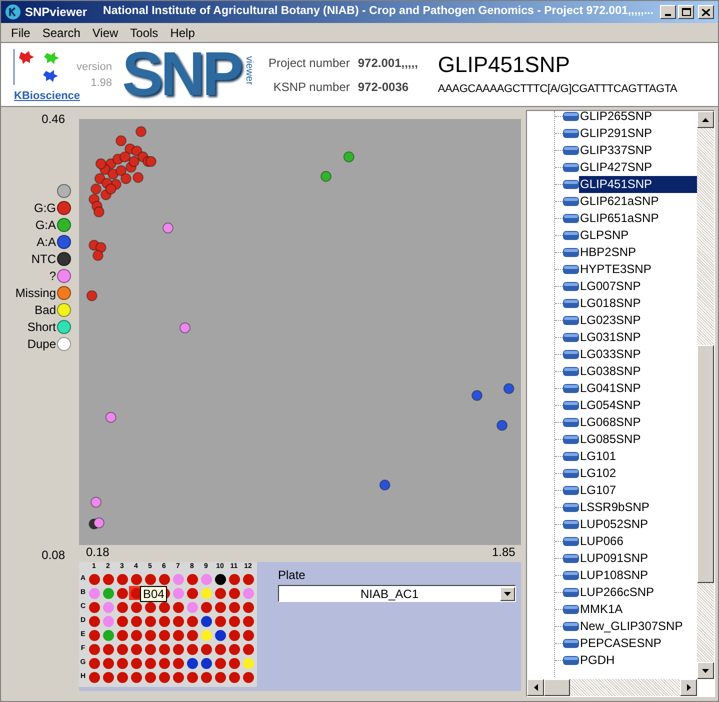  Describe the element at coordinates (619, 218) in the screenshot. I see `tree-item: GLIP651aSNP` at that location.